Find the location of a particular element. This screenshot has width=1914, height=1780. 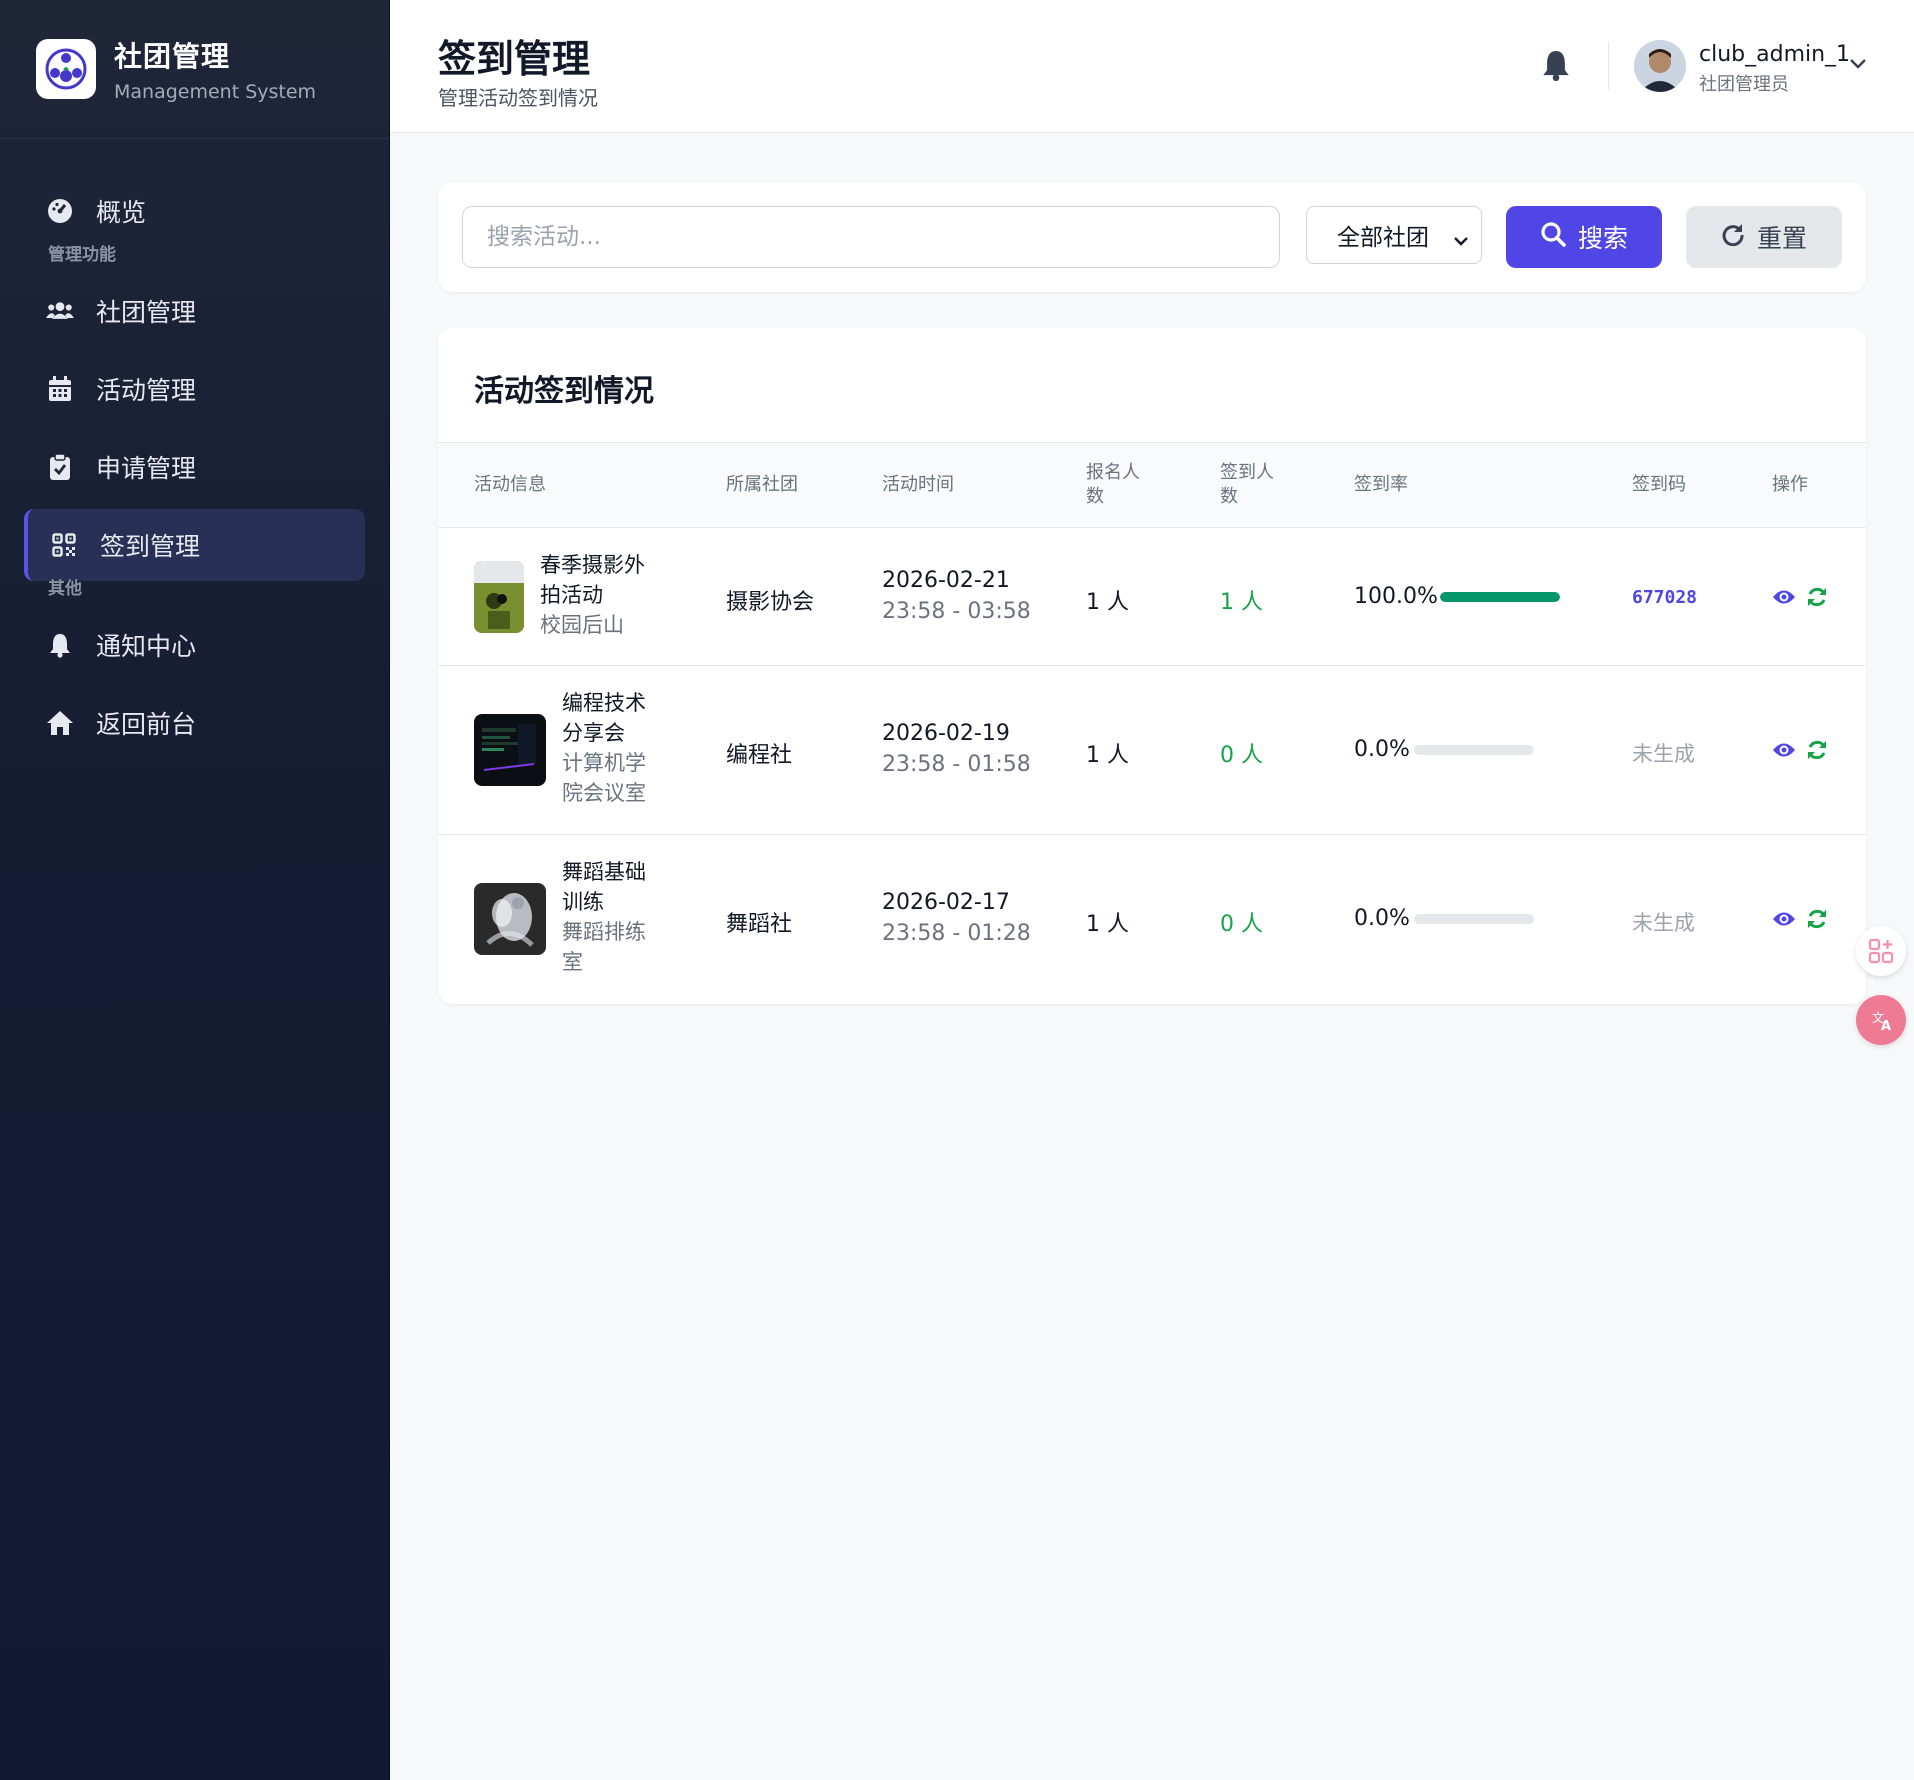

sidebar-item-applications: 申请管理 is located at coordinates (194, 467).